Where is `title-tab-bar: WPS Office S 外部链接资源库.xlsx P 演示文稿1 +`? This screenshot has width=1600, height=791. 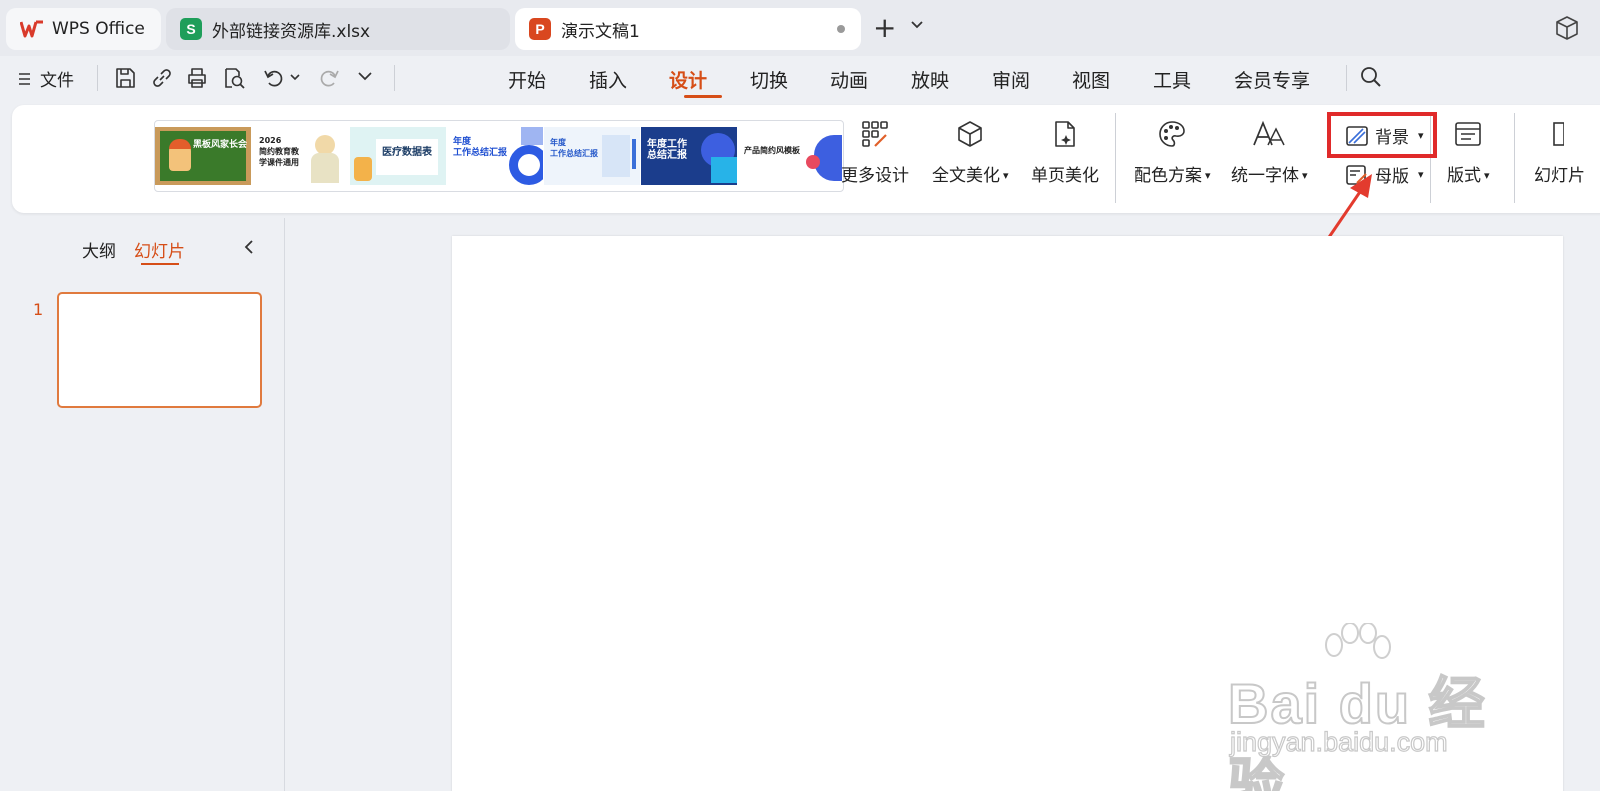 title-tab-bar: WPS Office S 外部链接资源库.xlsx P 演示文稿1 + is located at coordinates (800, 28).